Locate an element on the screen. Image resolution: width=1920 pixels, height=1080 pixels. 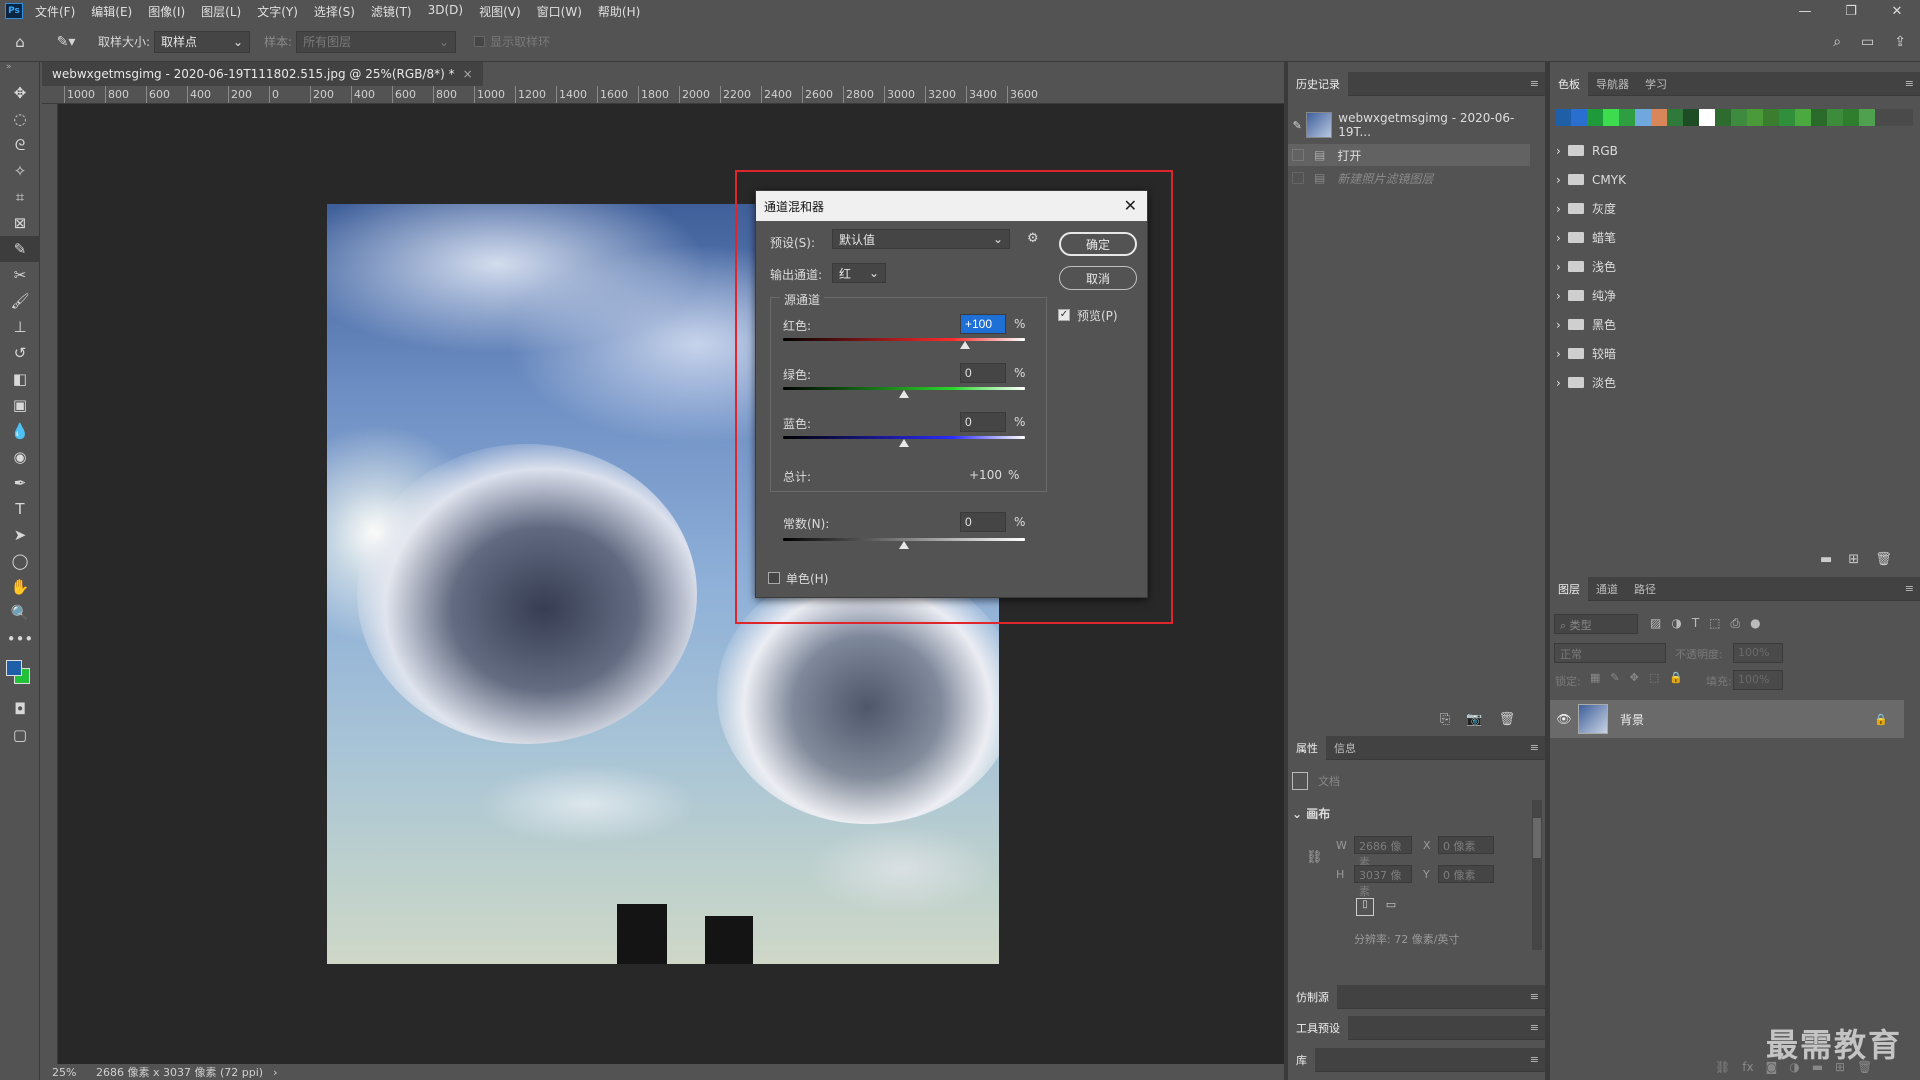
menu-item: 视图(V) is located at coordinates (500, 11).